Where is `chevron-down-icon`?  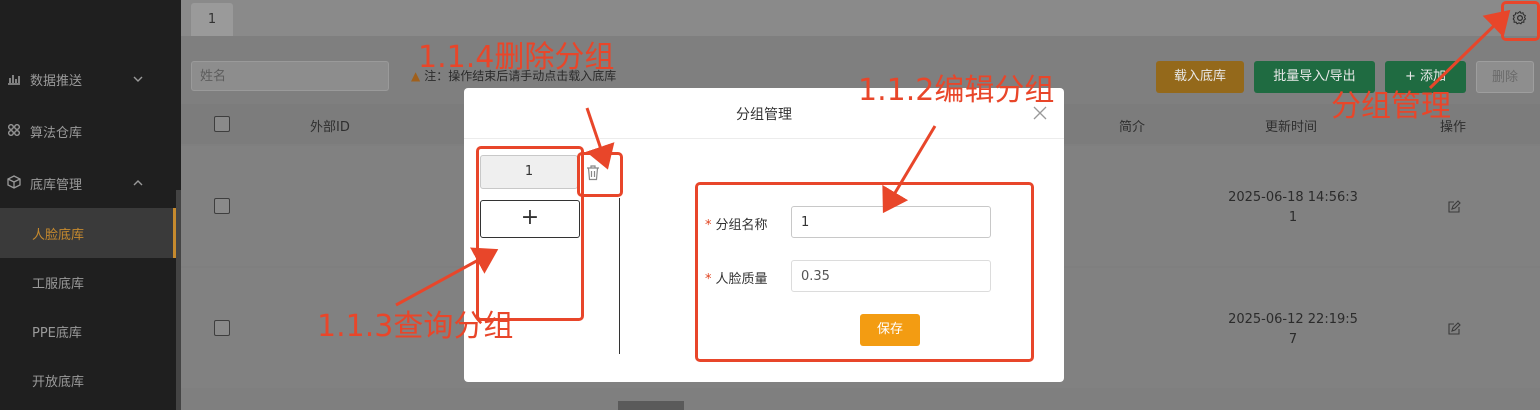
chevron-down-icon is located at coordinates (138, 79).